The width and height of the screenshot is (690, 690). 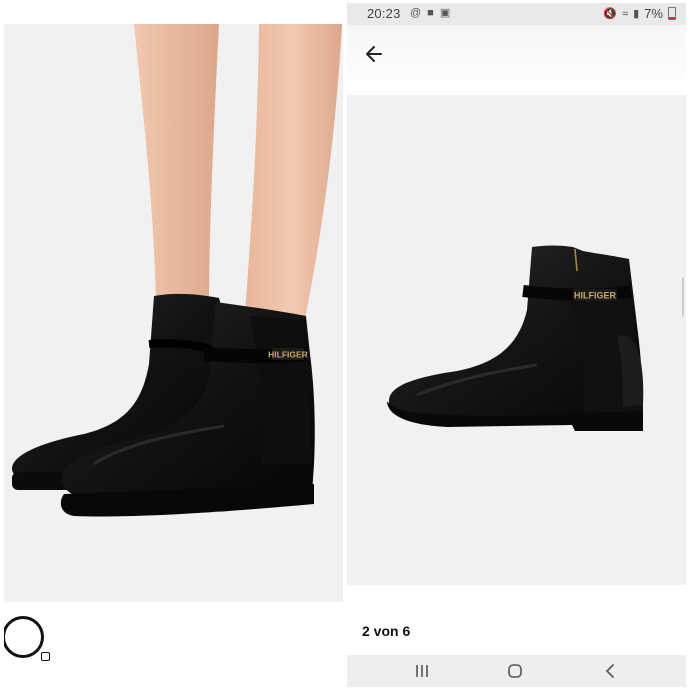 I want to click on boot-product-illustration: HILFIGER, so click(x=515, y=338).